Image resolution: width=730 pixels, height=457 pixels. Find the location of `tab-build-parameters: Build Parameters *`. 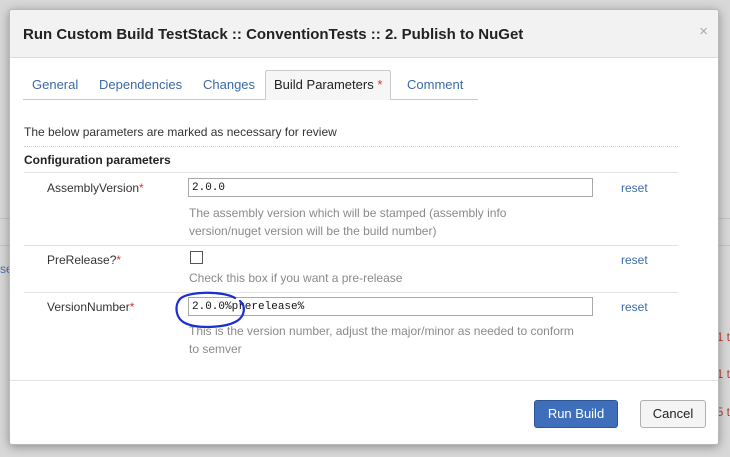

tab-build-parameters: Build Parameters * is located at coordinates (328, 85).